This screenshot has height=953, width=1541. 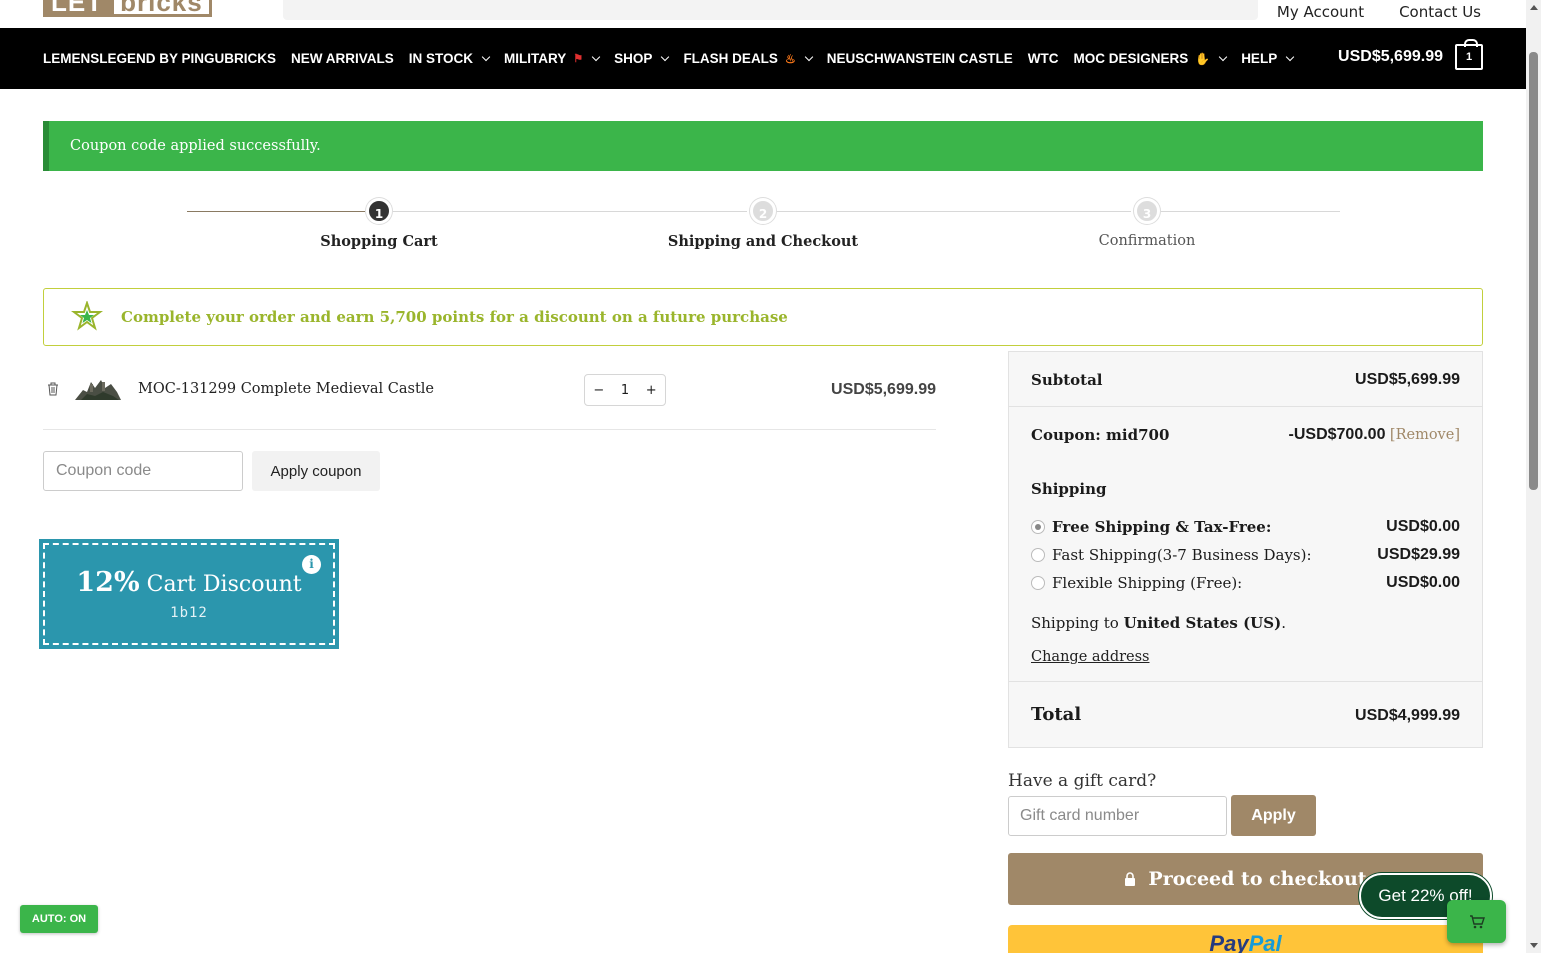 I want to click on step-number: 3, so click(x=1147, y=211).